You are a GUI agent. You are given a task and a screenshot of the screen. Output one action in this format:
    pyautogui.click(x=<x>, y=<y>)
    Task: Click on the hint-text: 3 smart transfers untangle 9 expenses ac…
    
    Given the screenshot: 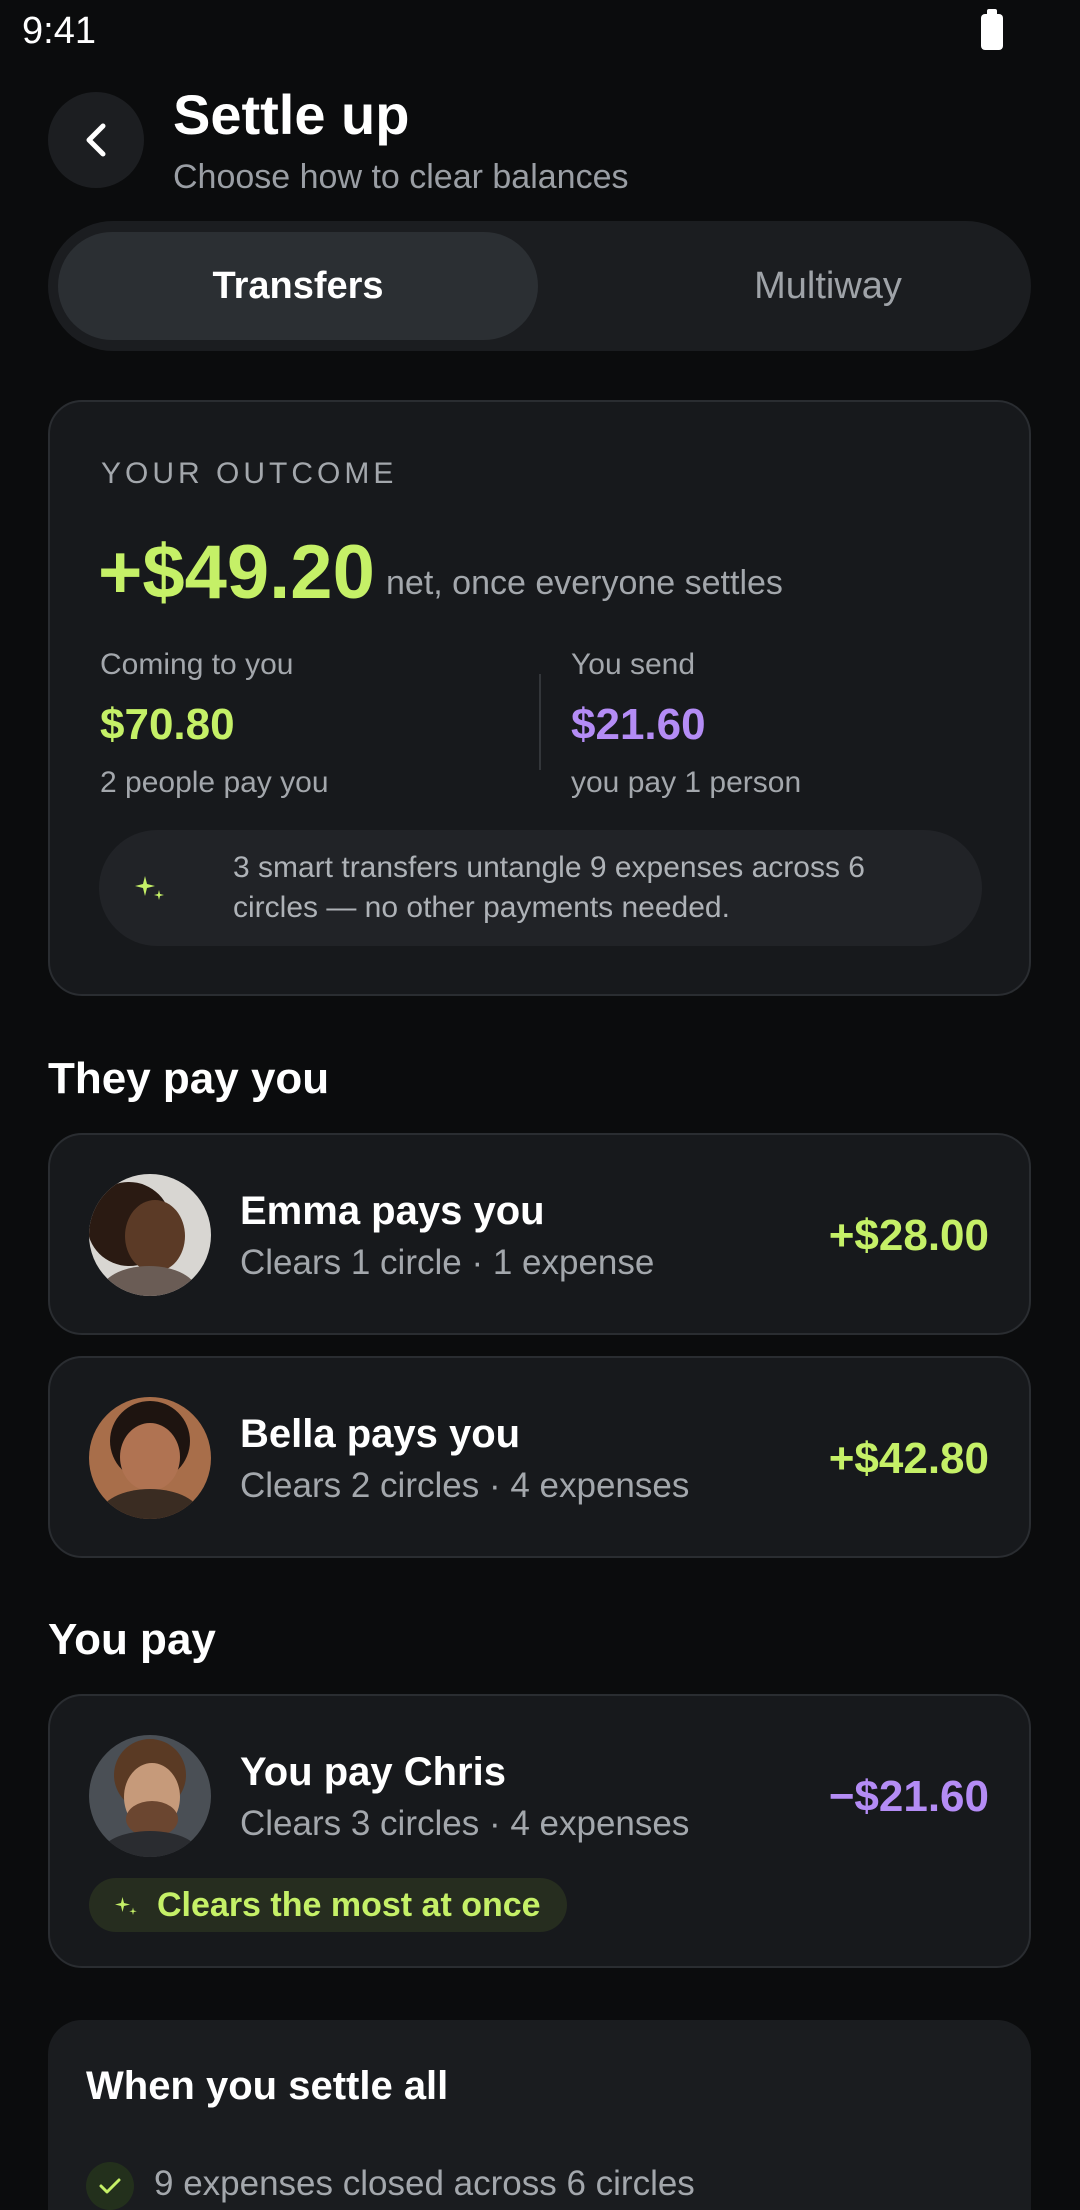 What is the action you would take?
    pyautogui.click(x=549, y=887)
    